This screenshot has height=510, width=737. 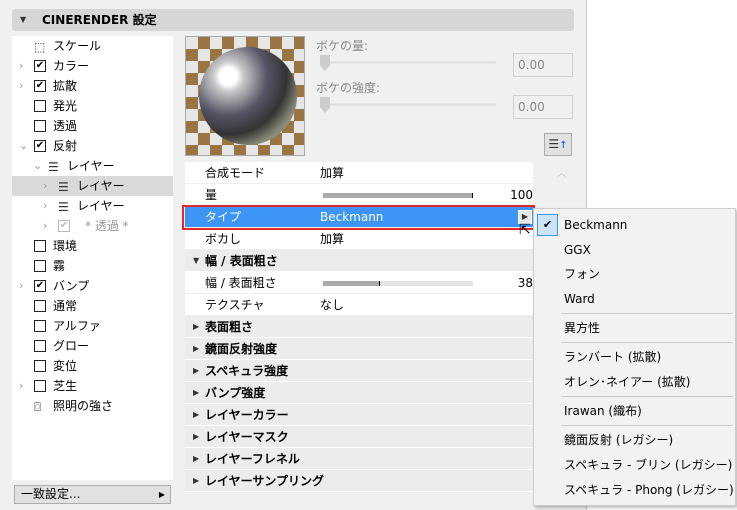 What do you see at coordinates (359, 173) in the screenshot?
I see `prop-row-blend-mode: 合成モード 加算` at bounding box center [359, 173].